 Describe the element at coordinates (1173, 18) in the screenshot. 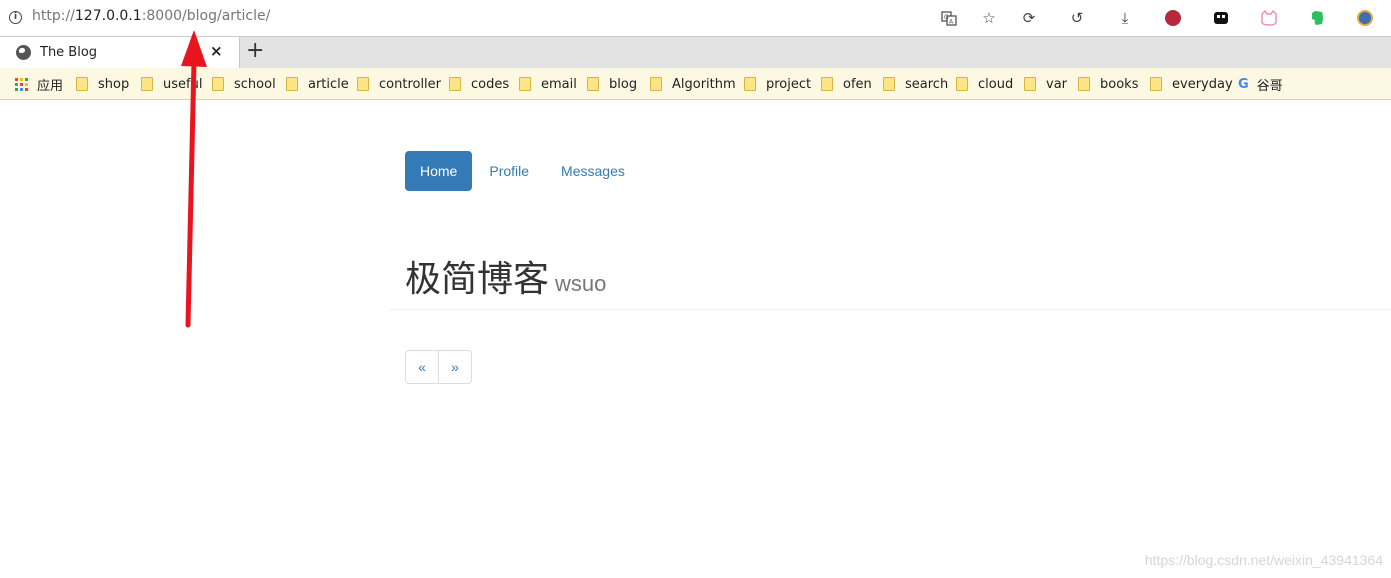

I see `avatar-icon` at that location.